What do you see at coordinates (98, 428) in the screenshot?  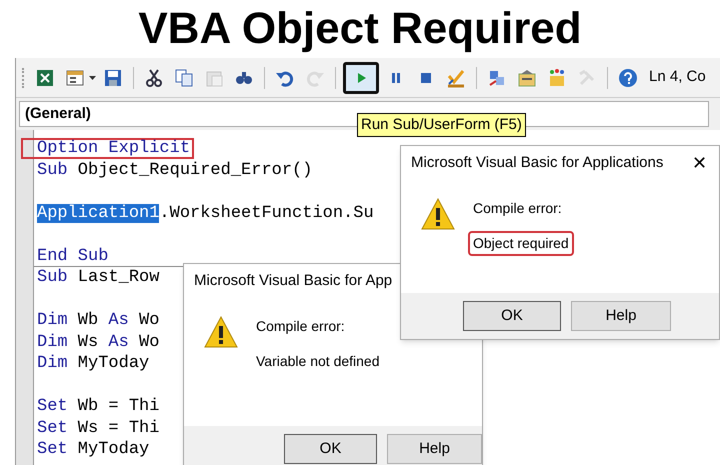 I see `code-line: Set Ws = Thi` at bounding box center [98, 428].